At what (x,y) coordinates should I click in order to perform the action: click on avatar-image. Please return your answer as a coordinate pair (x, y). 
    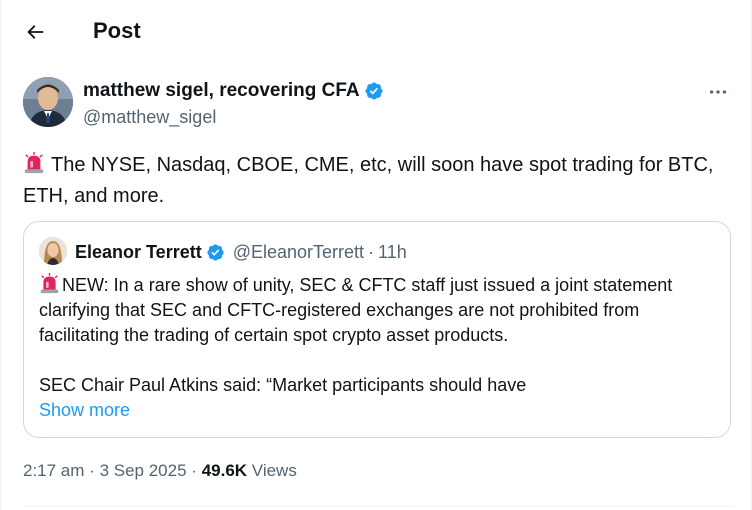
    Looking at the image, I should click on (48, 102).